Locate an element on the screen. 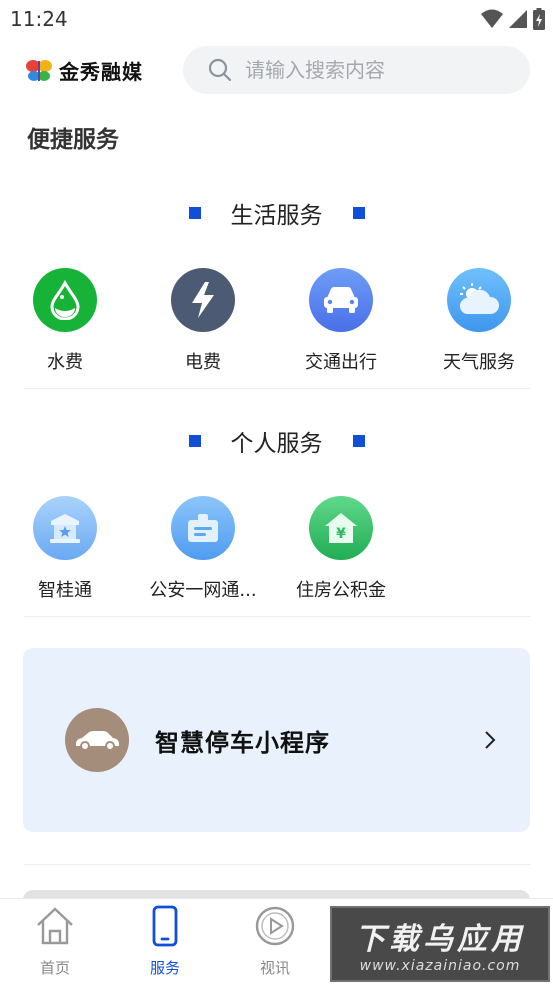  tab-label: 视讯 is located at coordinates (274, 968).